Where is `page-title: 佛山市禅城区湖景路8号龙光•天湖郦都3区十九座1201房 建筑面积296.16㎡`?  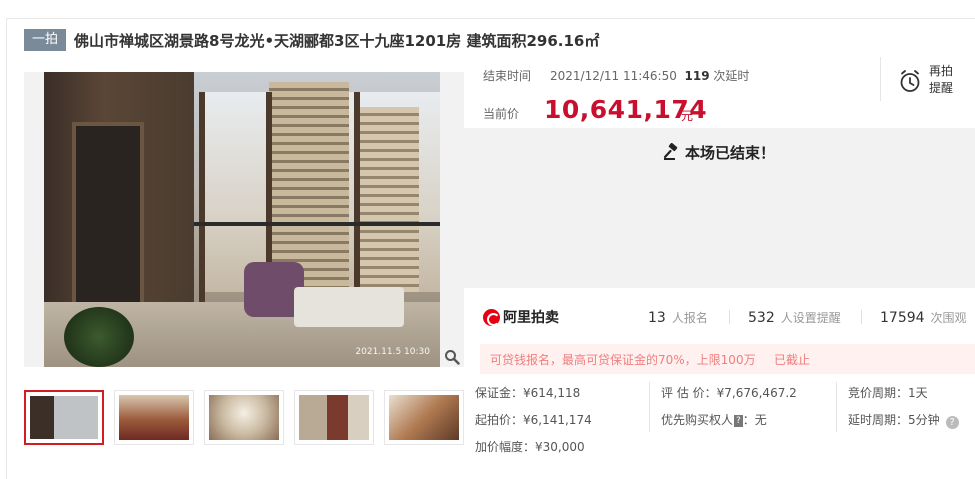
page-title: 佛山市禅城区湖景路8号龙光•天湖郦都3区十九座1201房 建筑面积296.16㎡ is located at coordinates (337, 40).